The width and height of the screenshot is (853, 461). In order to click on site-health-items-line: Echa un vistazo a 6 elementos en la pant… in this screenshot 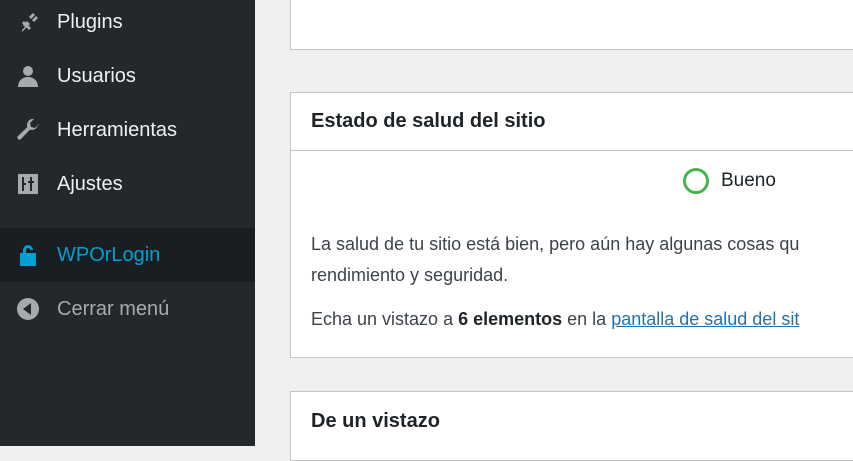, I will do `click(555, 319)`.